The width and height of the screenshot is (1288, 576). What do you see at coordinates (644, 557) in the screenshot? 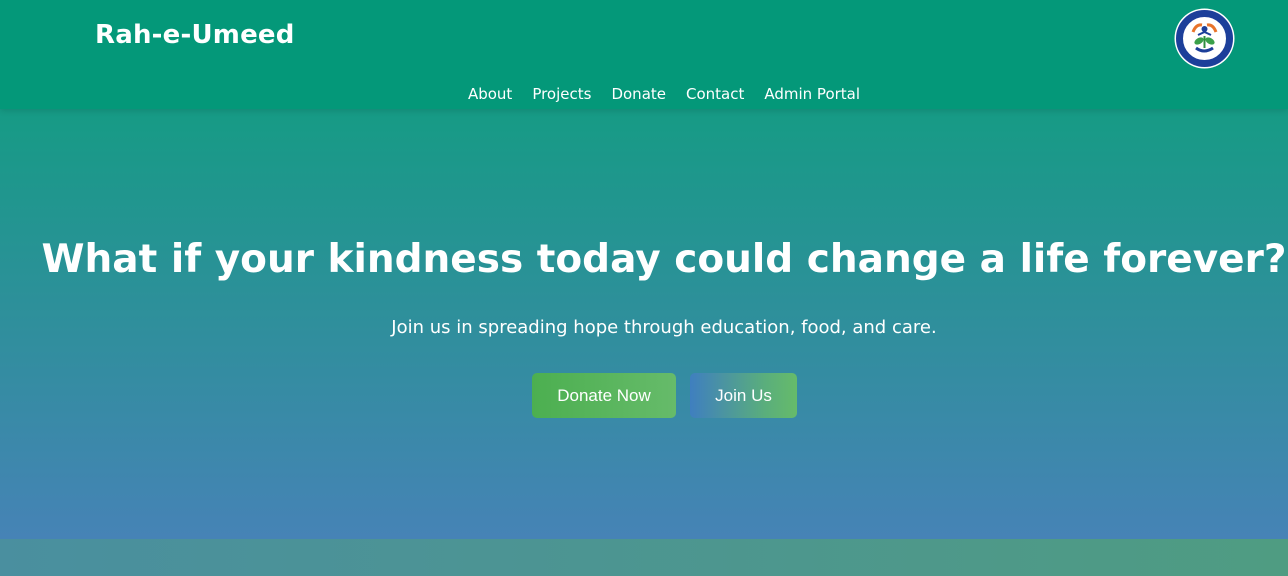
I see `next-section-strip` at bounding box center [644, 557].